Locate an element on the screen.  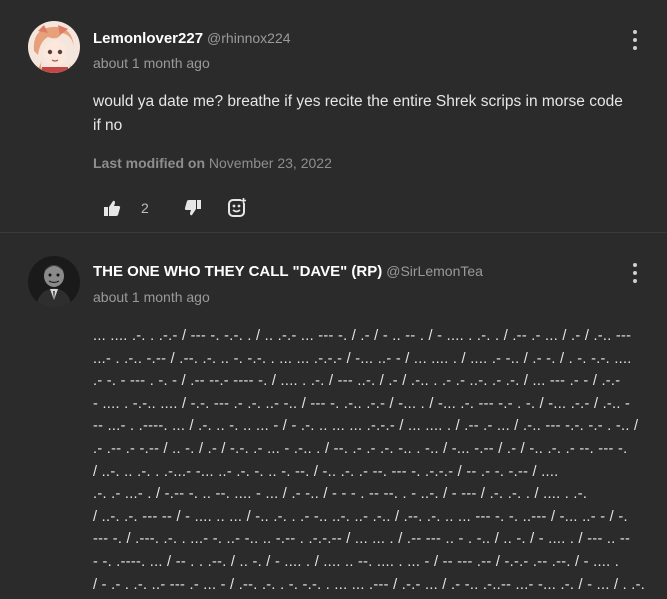
like-button is located at coordinates (112, 208).